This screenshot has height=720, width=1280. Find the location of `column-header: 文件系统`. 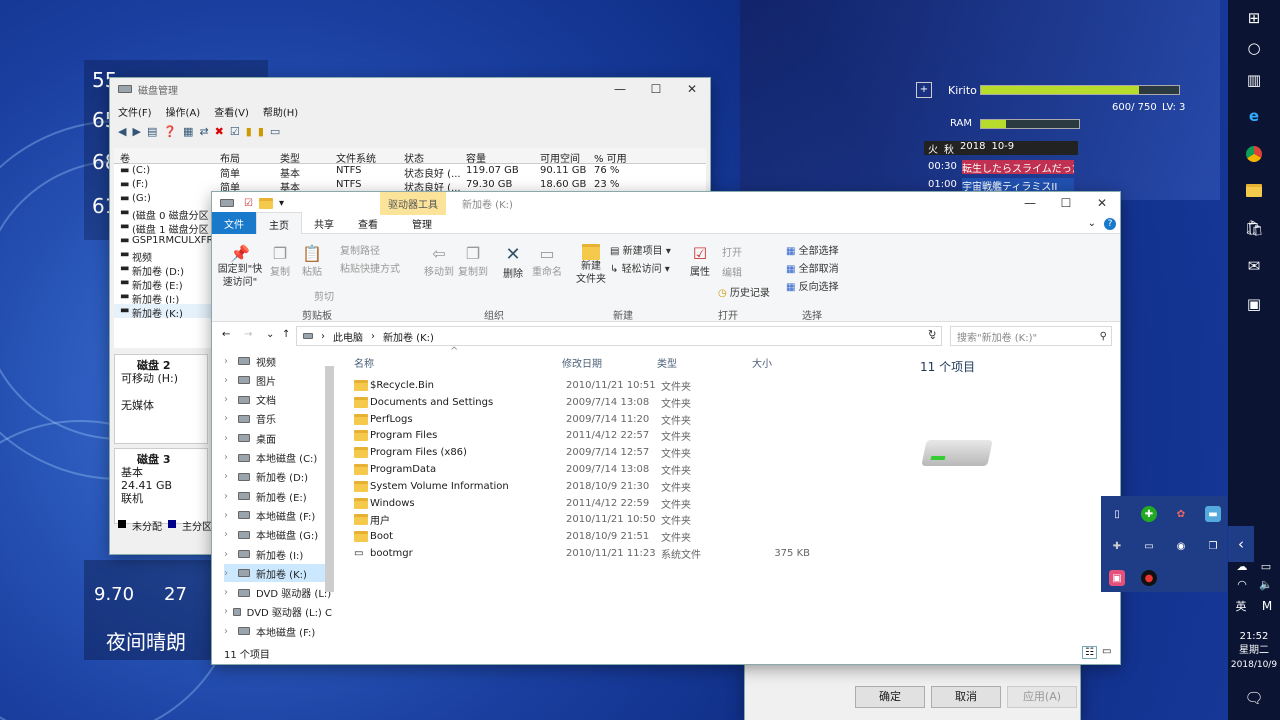

column-header: 文件系统 is located at coordinates (356, 157).